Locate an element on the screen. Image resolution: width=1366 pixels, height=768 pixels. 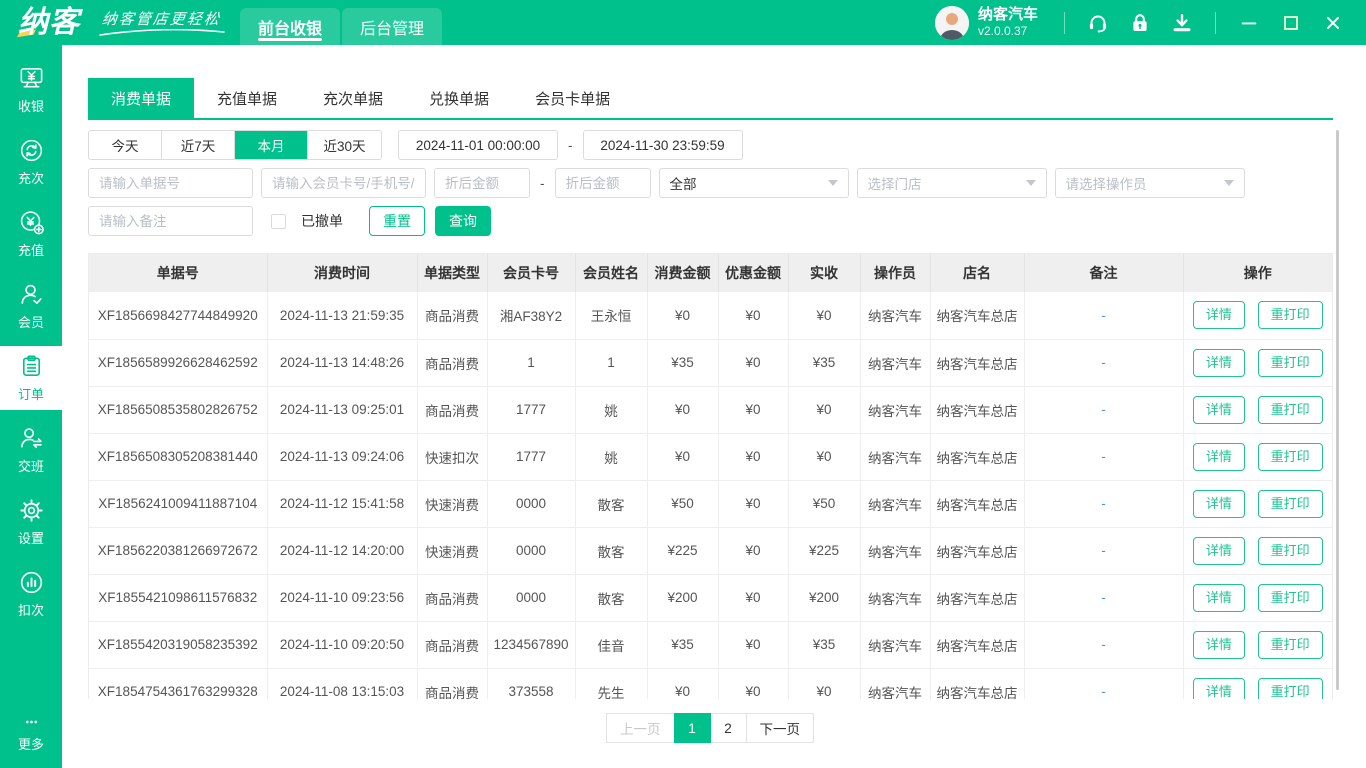
range-this-month-button: 本月 is located at coordinates (271, 145).